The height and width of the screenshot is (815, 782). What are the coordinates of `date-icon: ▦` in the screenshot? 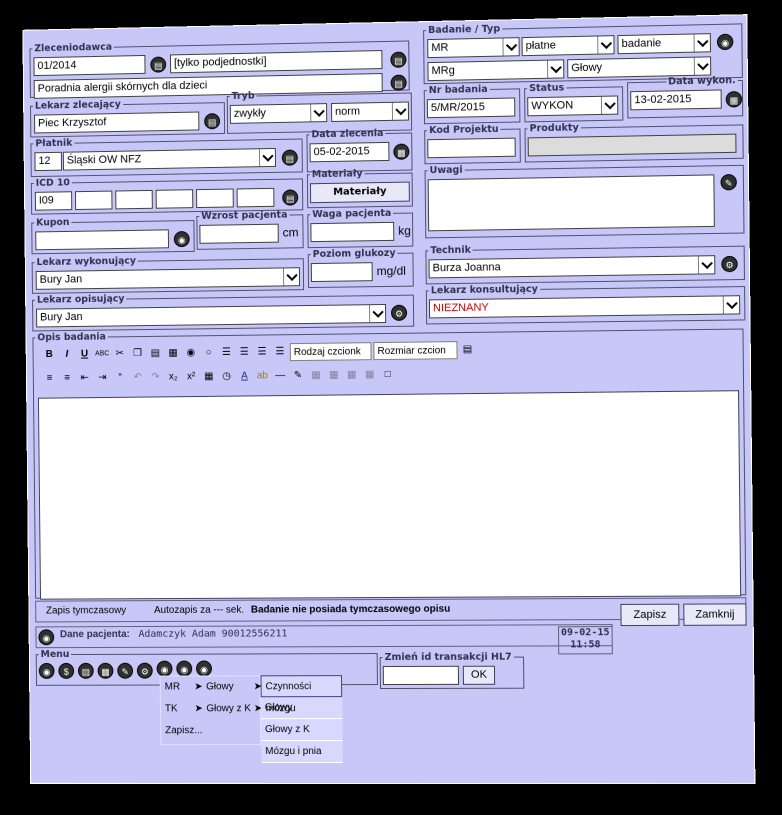 It's located at (209, 377).